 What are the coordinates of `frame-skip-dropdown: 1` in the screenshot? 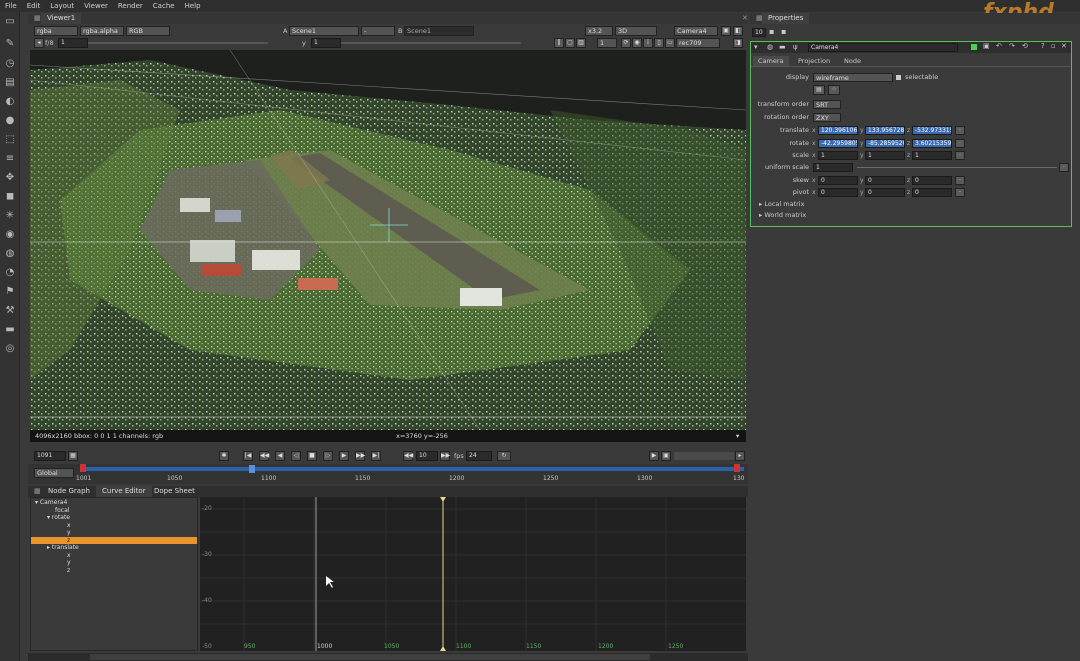 It's located at (607, 43).